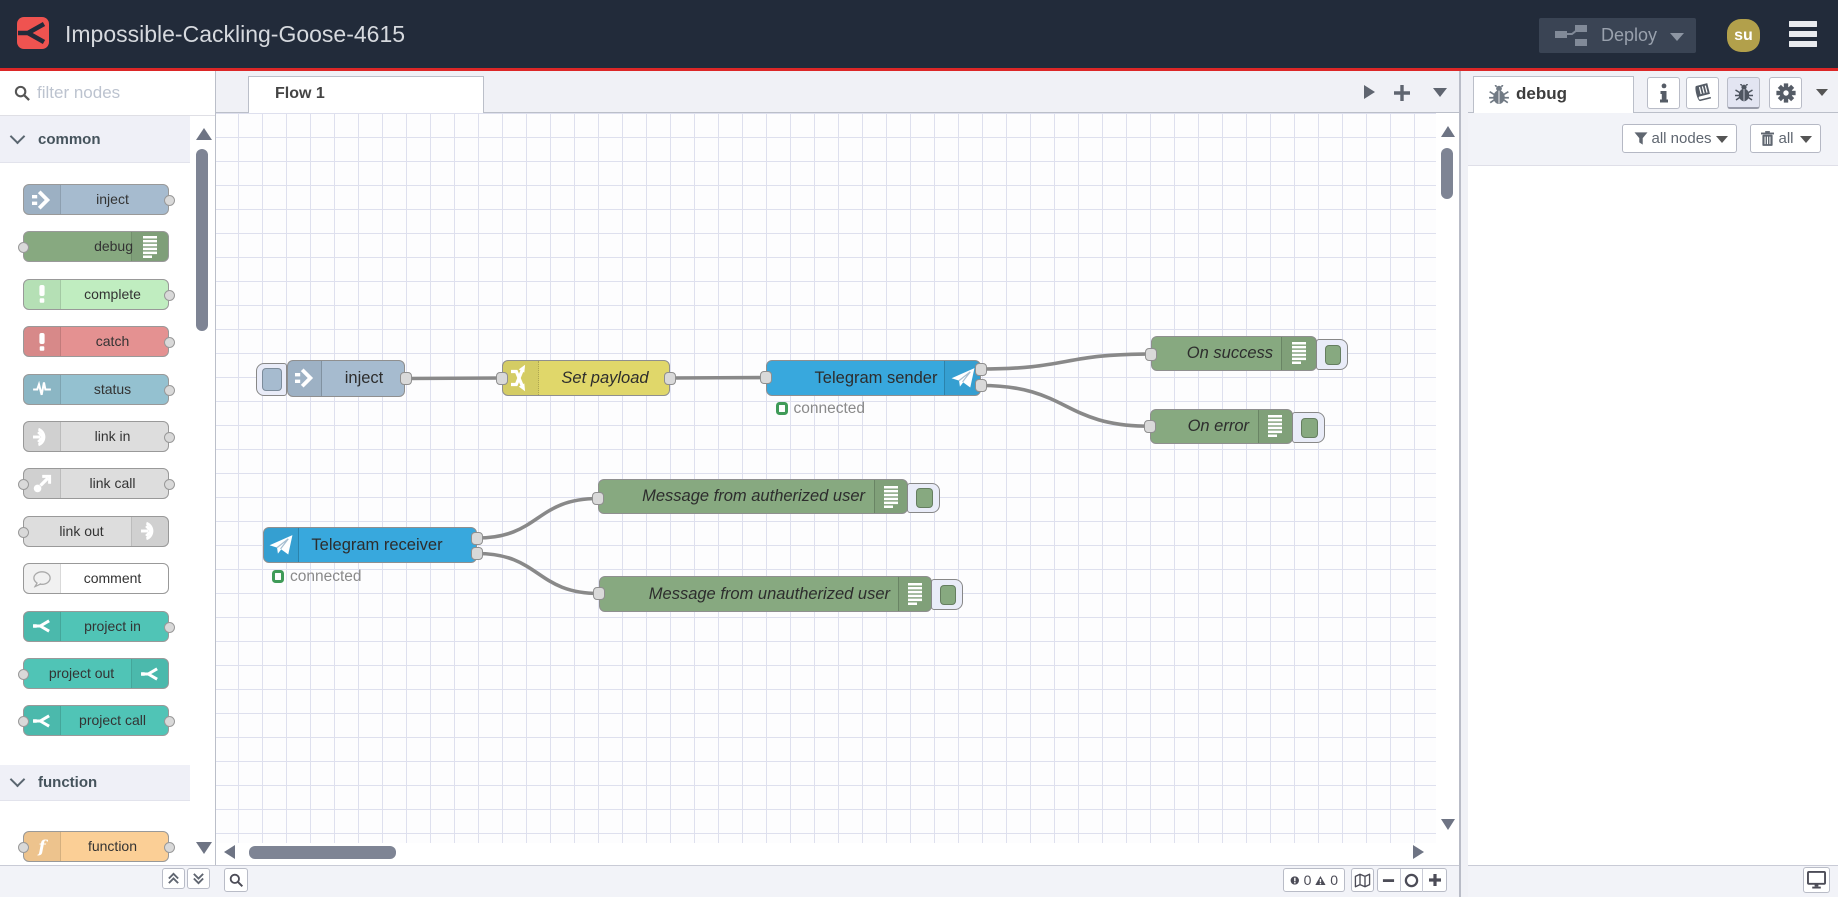 This screenshot has width=1838, height=897. Describe the element at coordinates (1389, 880) in the screenshot. I see `zoom-out-button` at that location.